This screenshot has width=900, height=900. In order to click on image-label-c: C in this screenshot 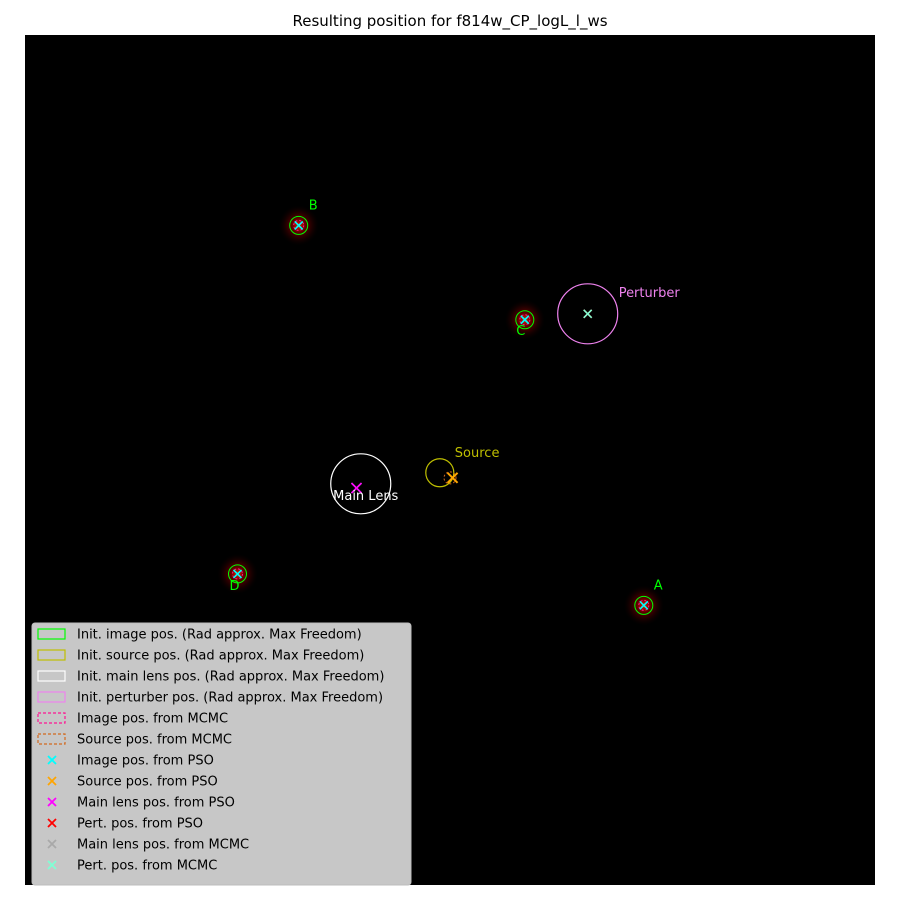, I will do `click(520, 331)`.